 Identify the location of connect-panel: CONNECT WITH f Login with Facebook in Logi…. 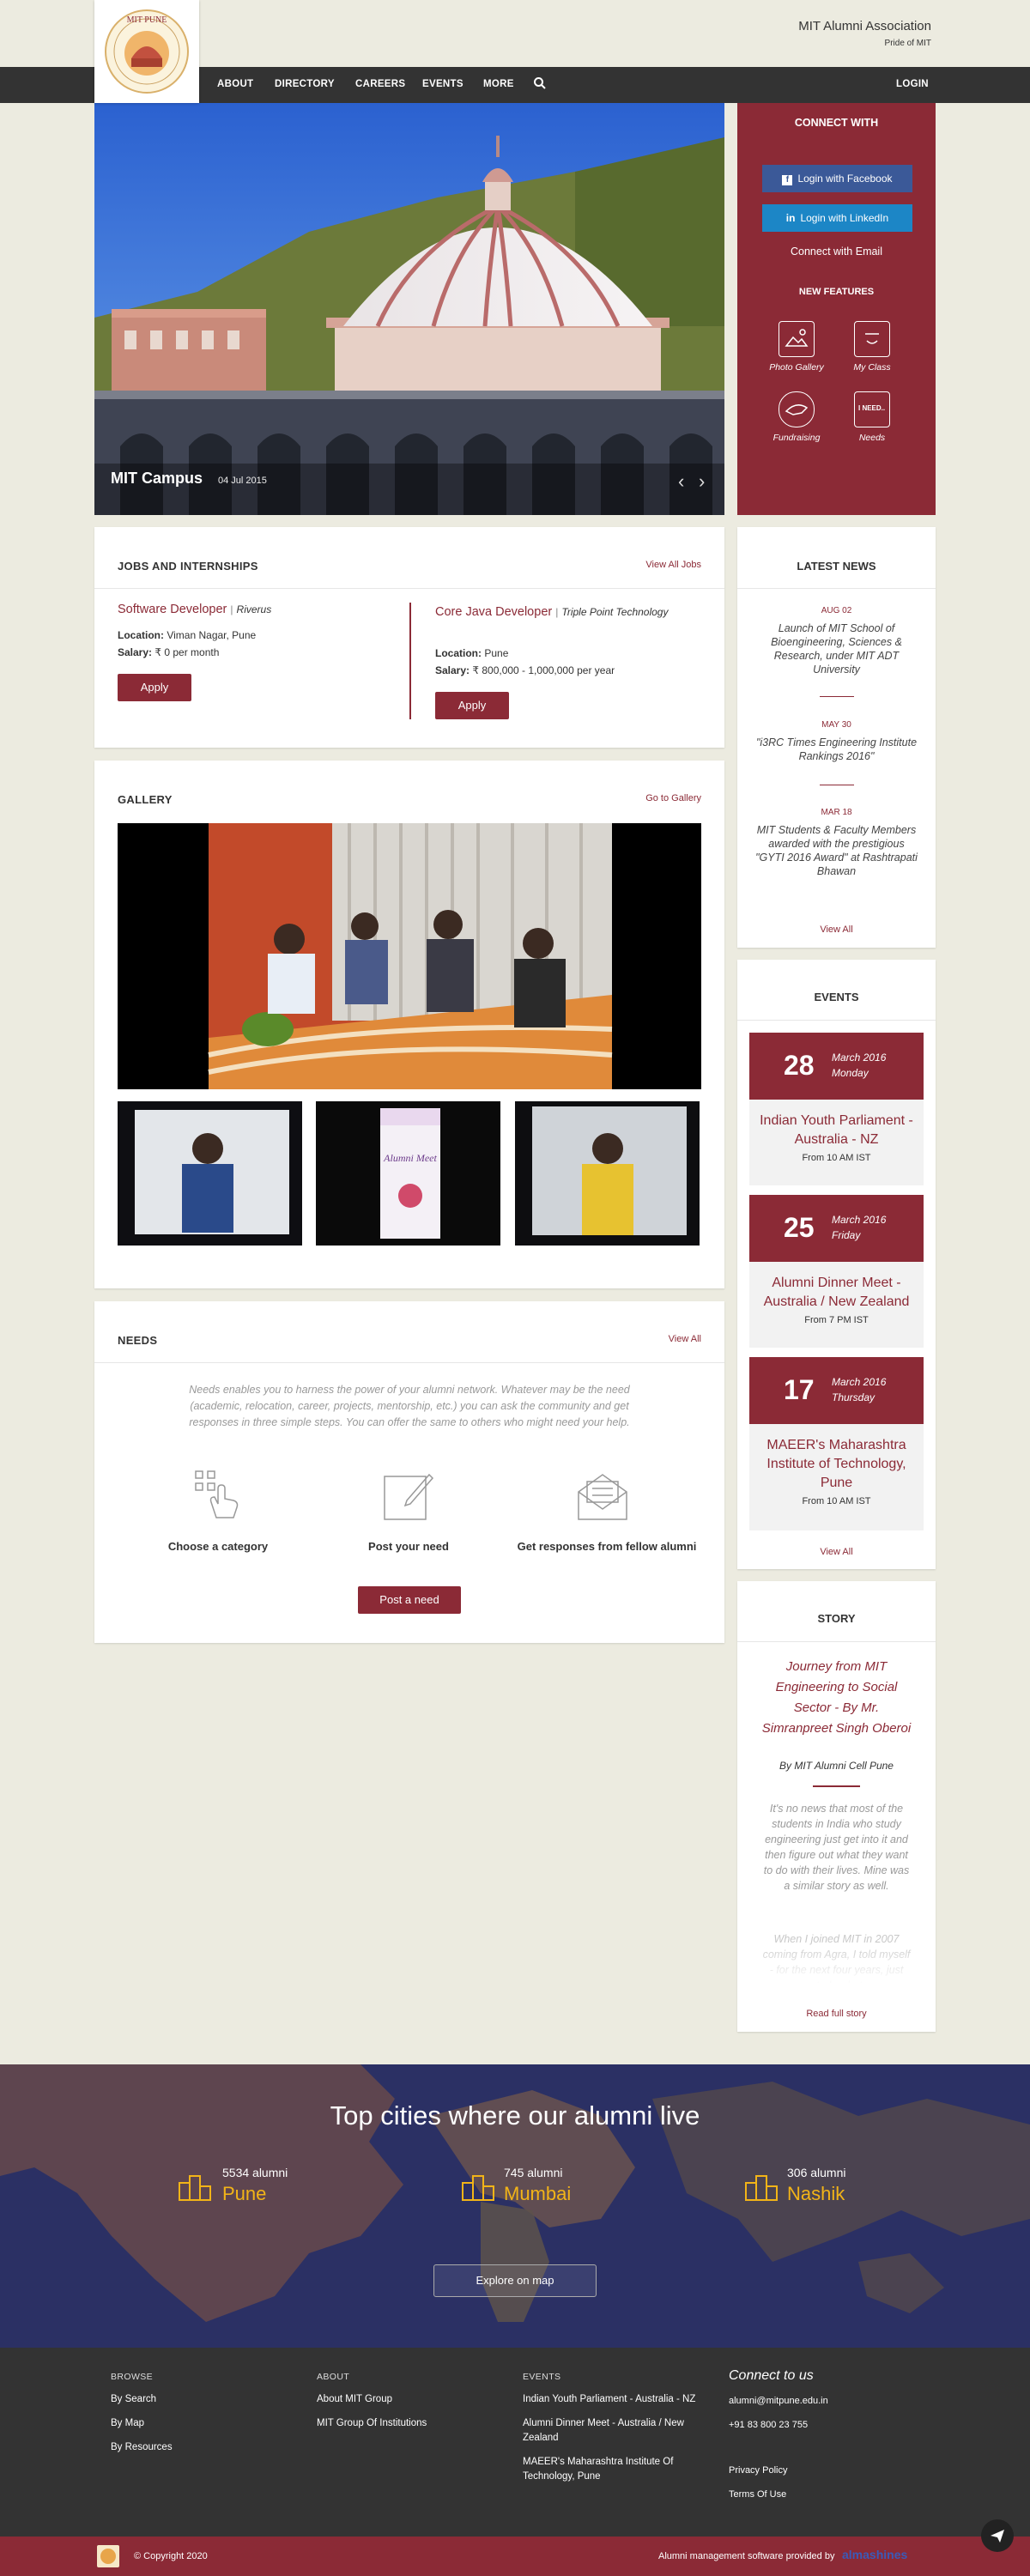
(836, 309).